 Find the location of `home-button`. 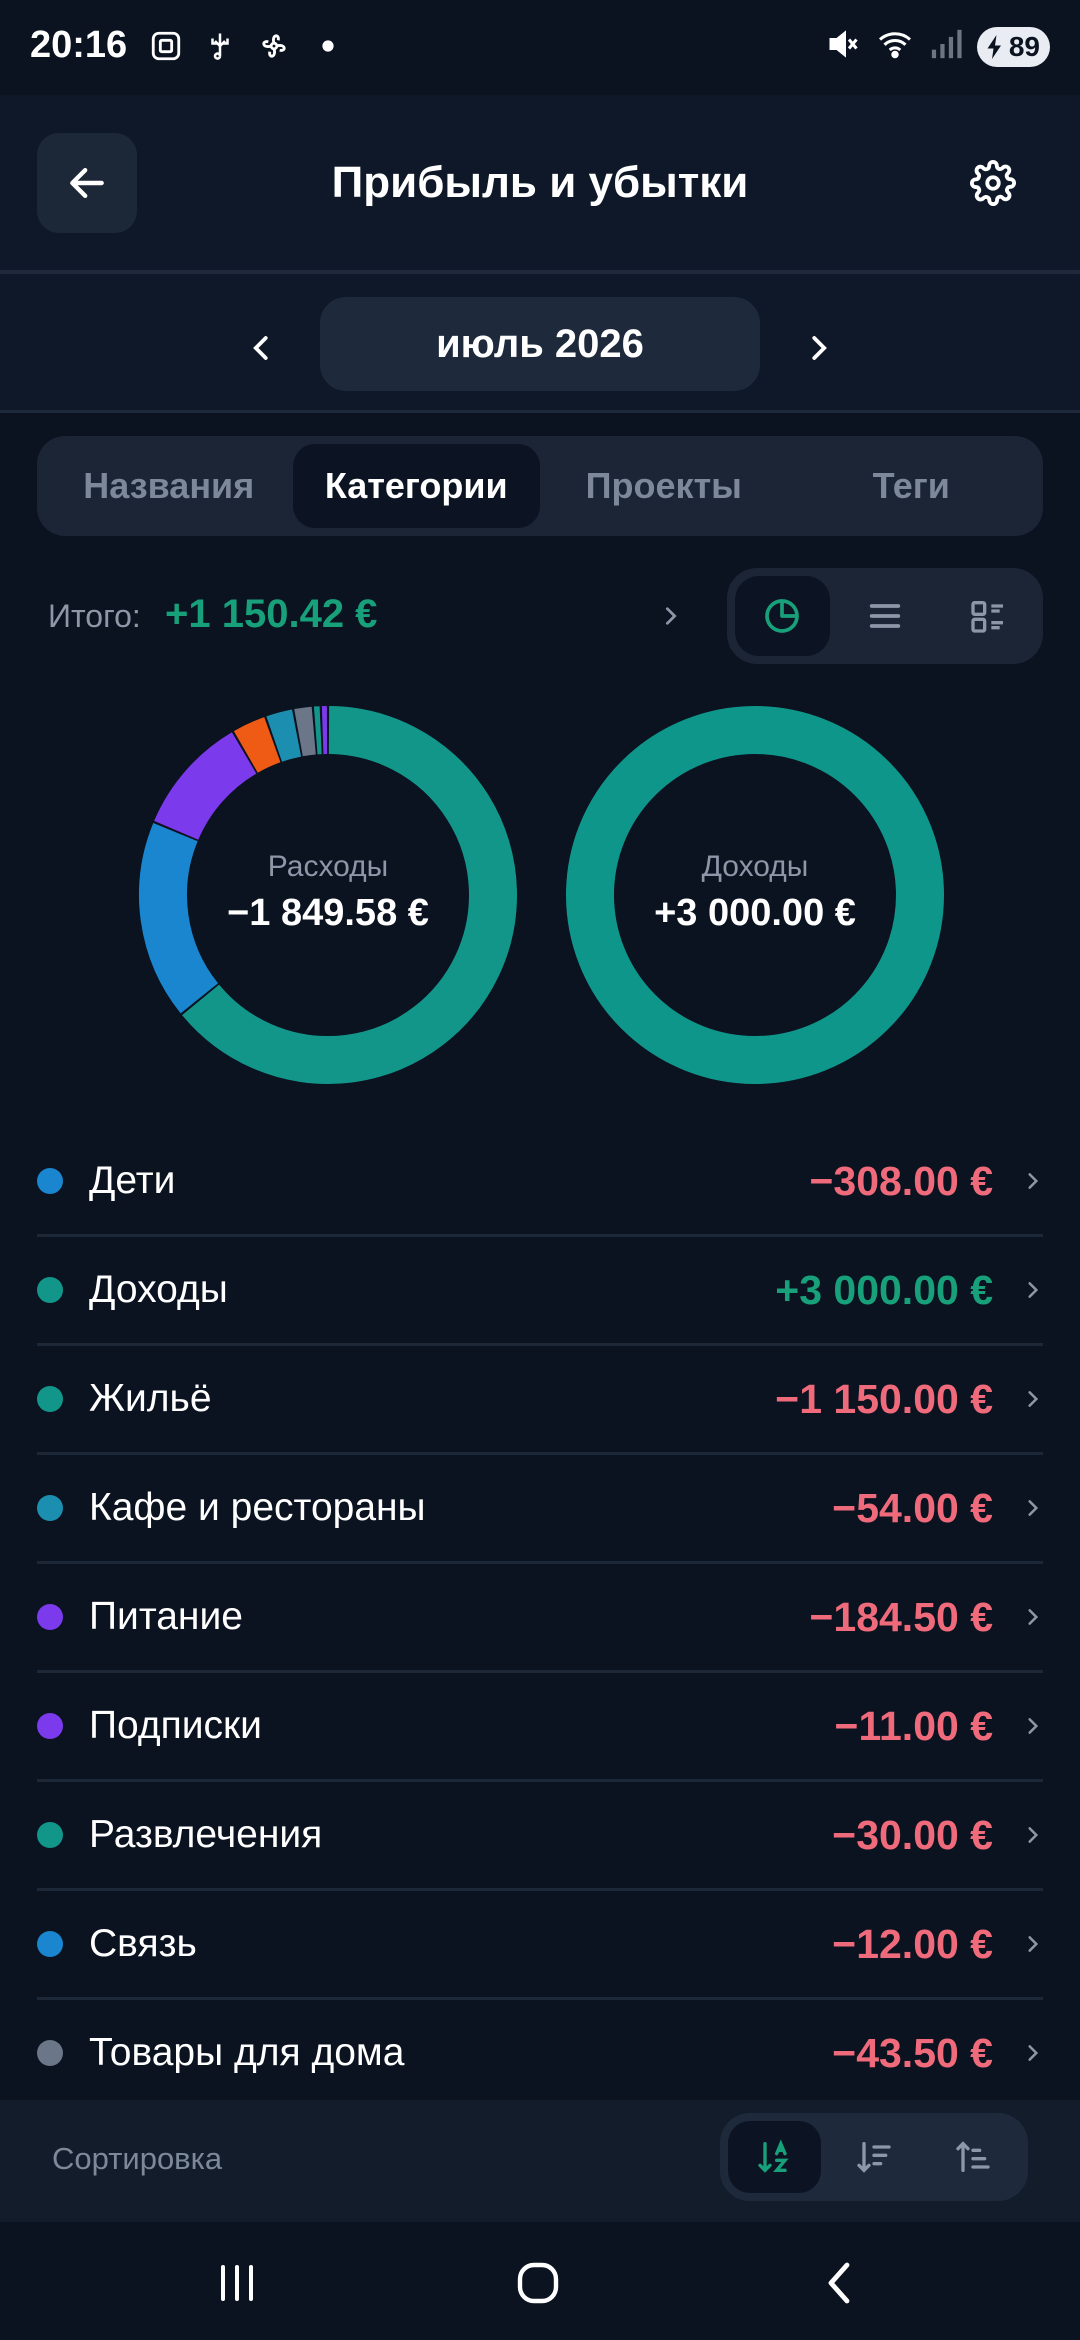

home-button is located at coordinates (538, 2283).